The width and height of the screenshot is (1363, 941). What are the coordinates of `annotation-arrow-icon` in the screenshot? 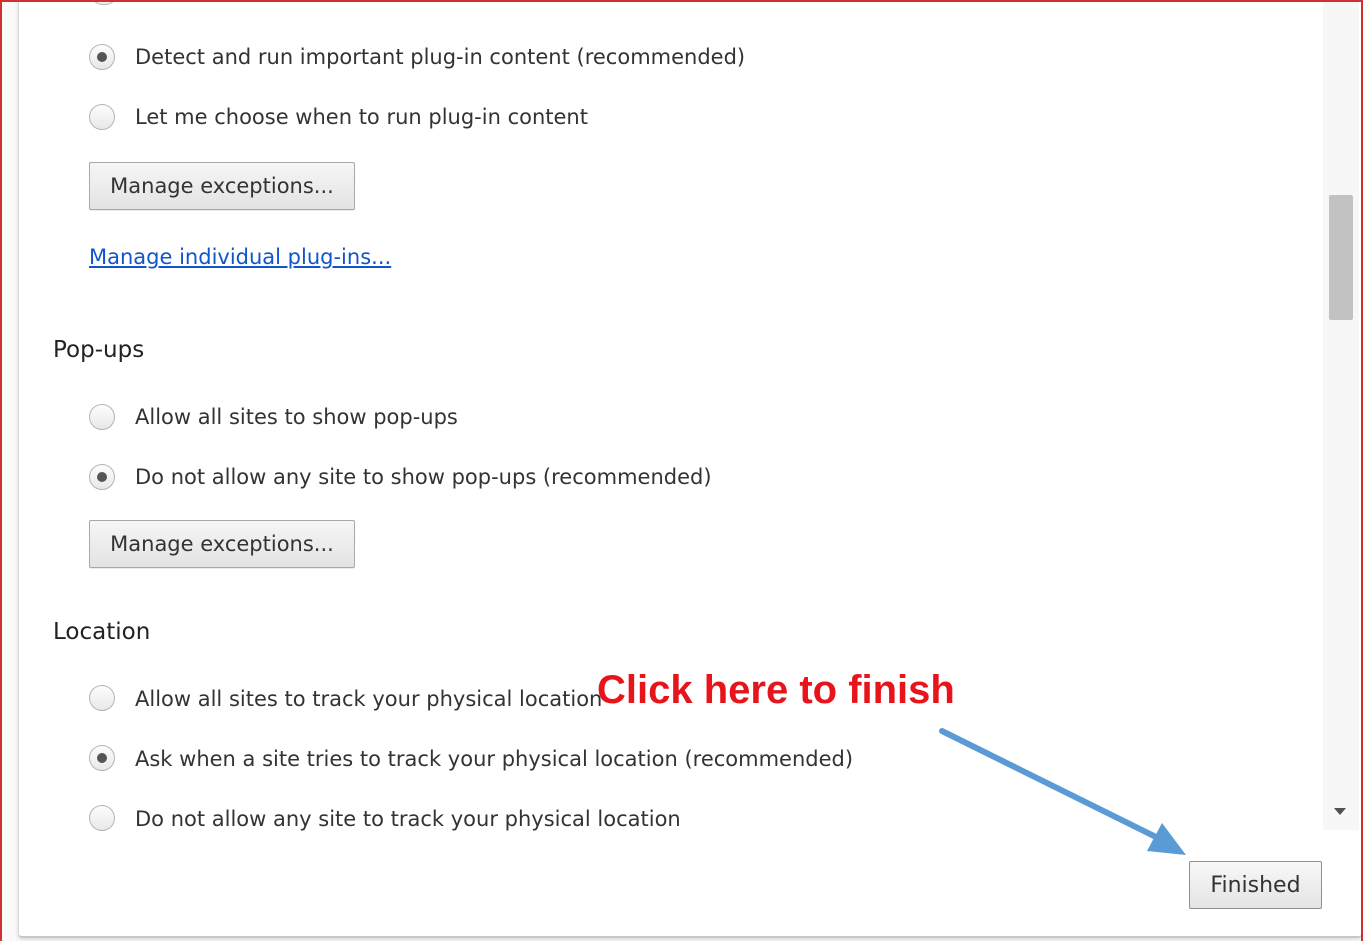 It's located at (1062, 791).